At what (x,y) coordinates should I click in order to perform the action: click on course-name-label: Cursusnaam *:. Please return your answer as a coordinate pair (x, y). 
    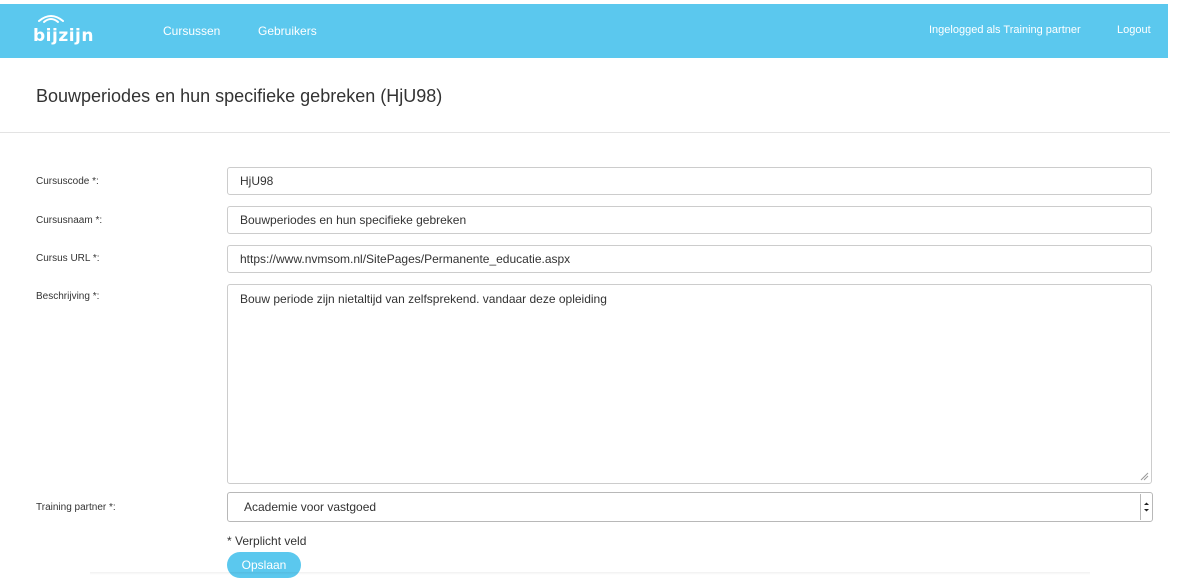
    Looking at the image, I should click on (69, 220).